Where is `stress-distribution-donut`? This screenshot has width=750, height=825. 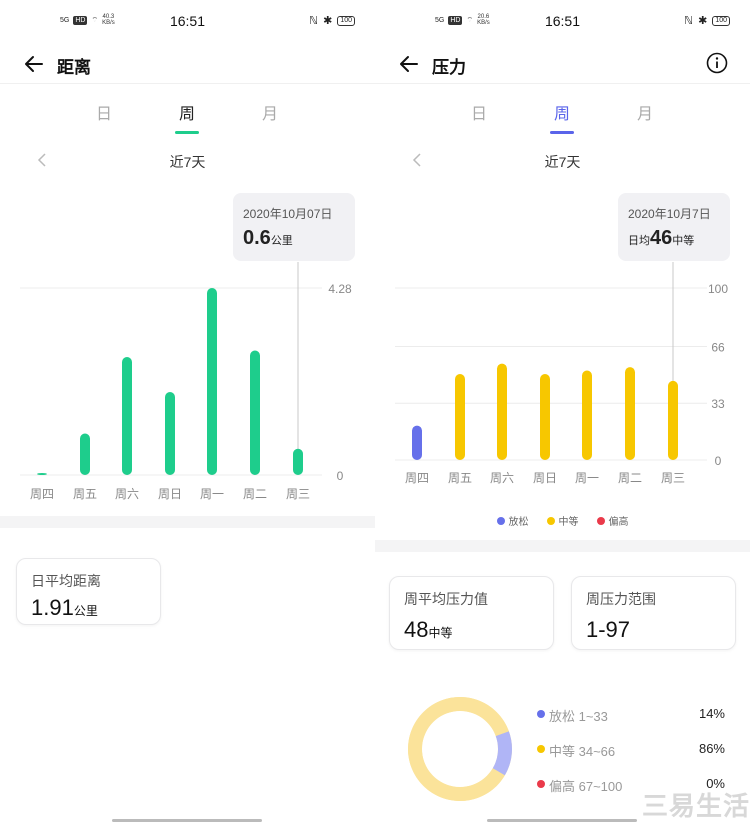 stress-distribution-donut is located at coordinates (460, 749).